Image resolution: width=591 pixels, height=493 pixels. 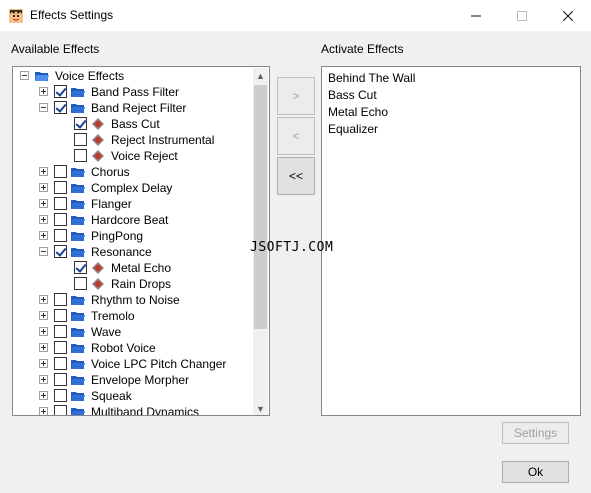 What do you see at coordinates (296, 176) in the screenshot?
I see `remove-all-button: <<` at bounding box center [296, 176].